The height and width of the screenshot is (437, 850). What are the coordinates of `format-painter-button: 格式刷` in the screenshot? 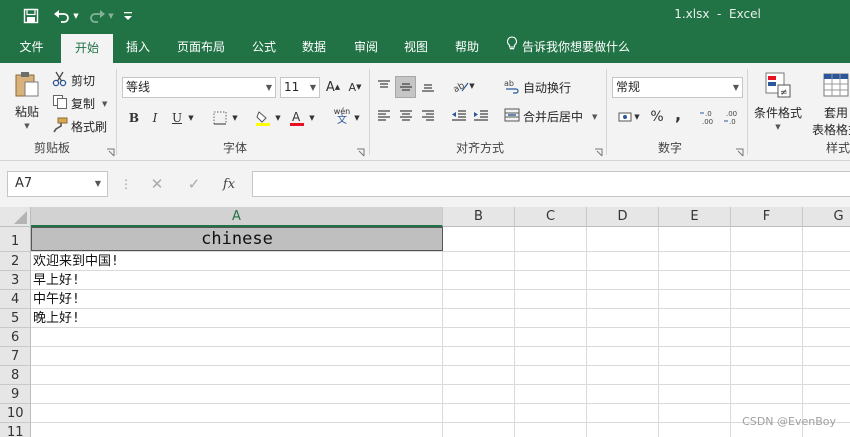 It's located at (79, 126).